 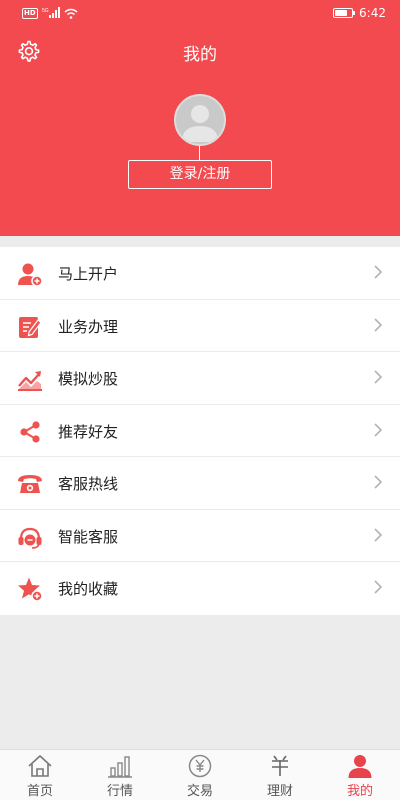 What do you see at coordinates (88, 536) in the screenshot?
I see `menu-item-label: 智能客服` at bounding box center [88, 536].